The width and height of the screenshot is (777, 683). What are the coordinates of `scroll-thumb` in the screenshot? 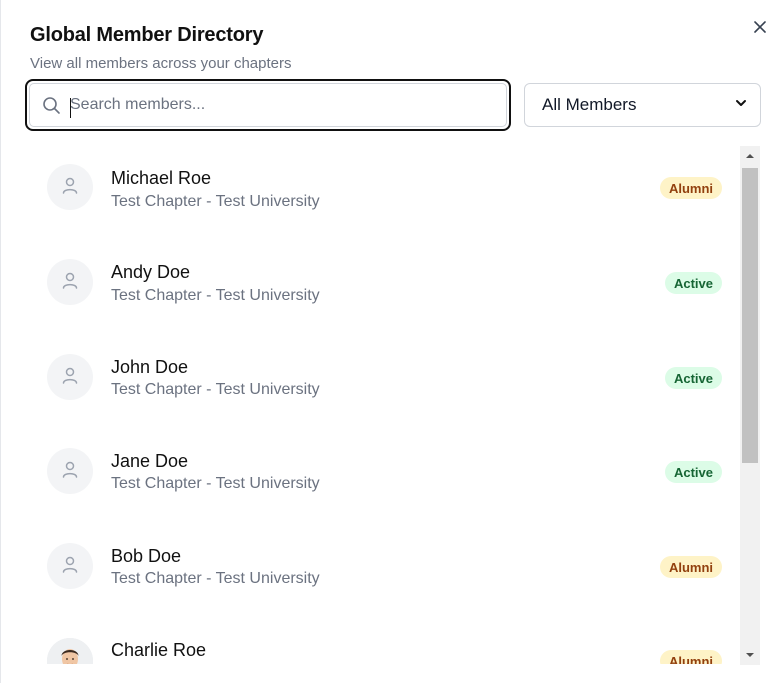 It's located at (750, 315).